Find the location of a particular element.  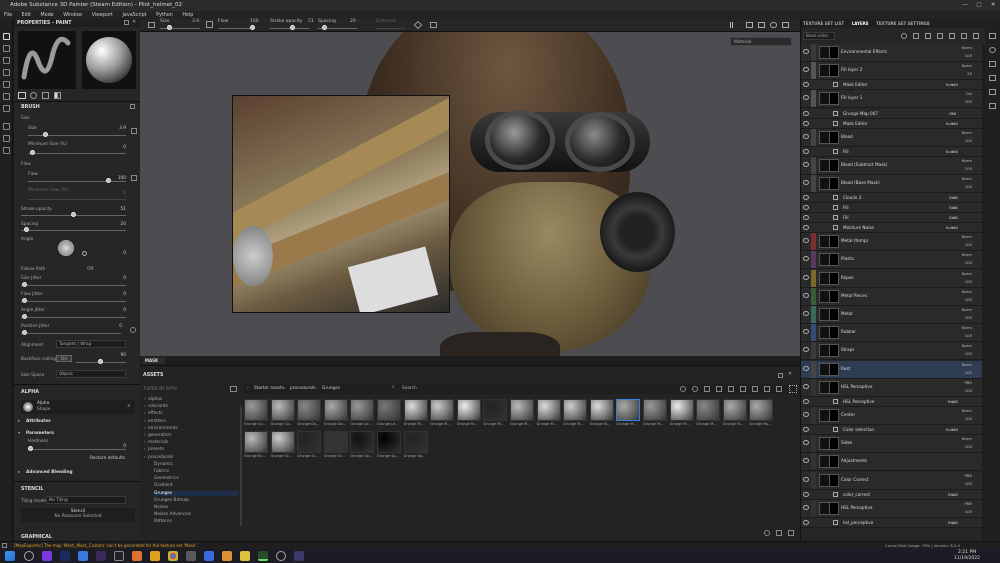

size-space-dropdown: Object is located at coordinates (91, 374).